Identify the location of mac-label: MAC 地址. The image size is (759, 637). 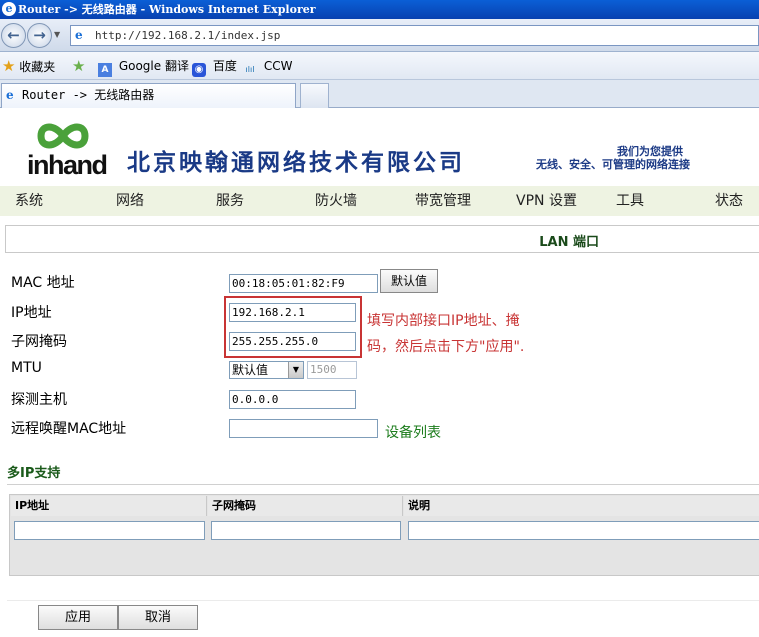
(43, 283).